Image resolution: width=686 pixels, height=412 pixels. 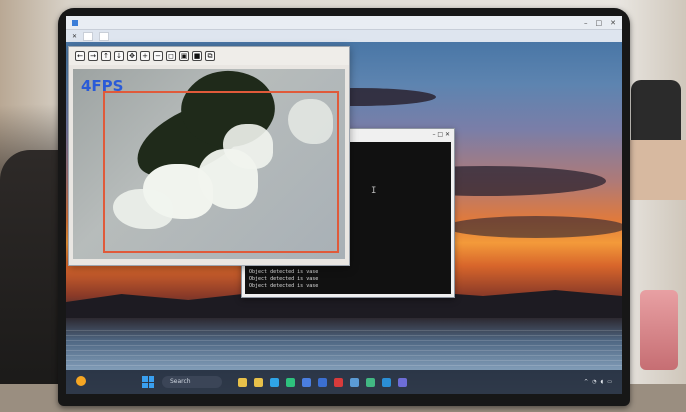 I want to click on window-controls: – □ ✕, so click(x=600, y=23).